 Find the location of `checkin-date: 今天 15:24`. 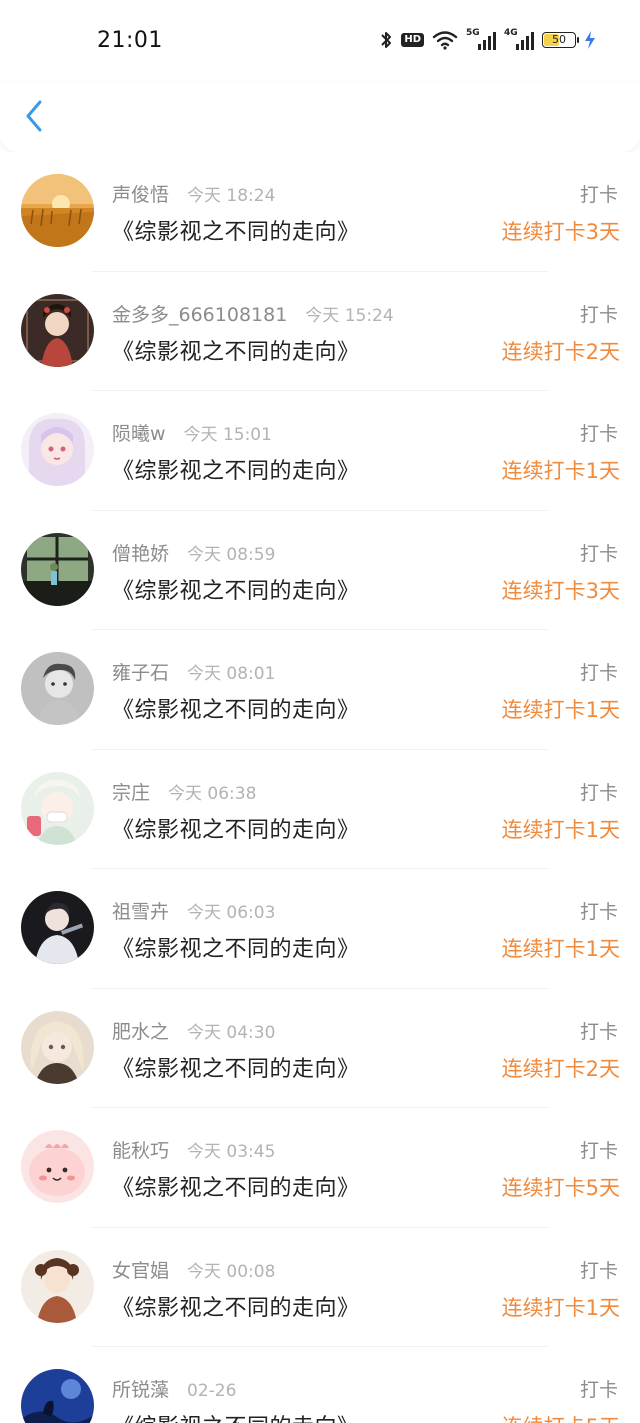

checkin-date: 今天 15:24 is located at coordinates (349, 315).